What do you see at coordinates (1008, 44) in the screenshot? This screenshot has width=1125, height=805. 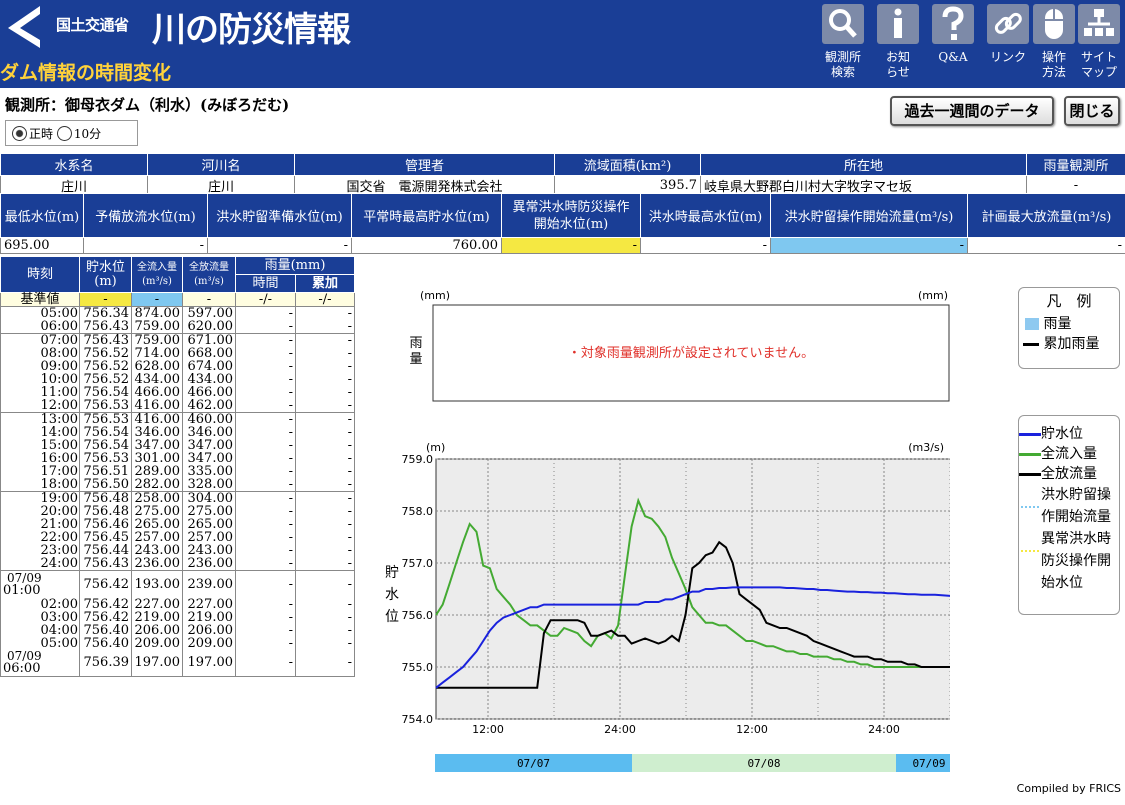 I see `nav-link: リンク` at bounding box center [1008, 44].